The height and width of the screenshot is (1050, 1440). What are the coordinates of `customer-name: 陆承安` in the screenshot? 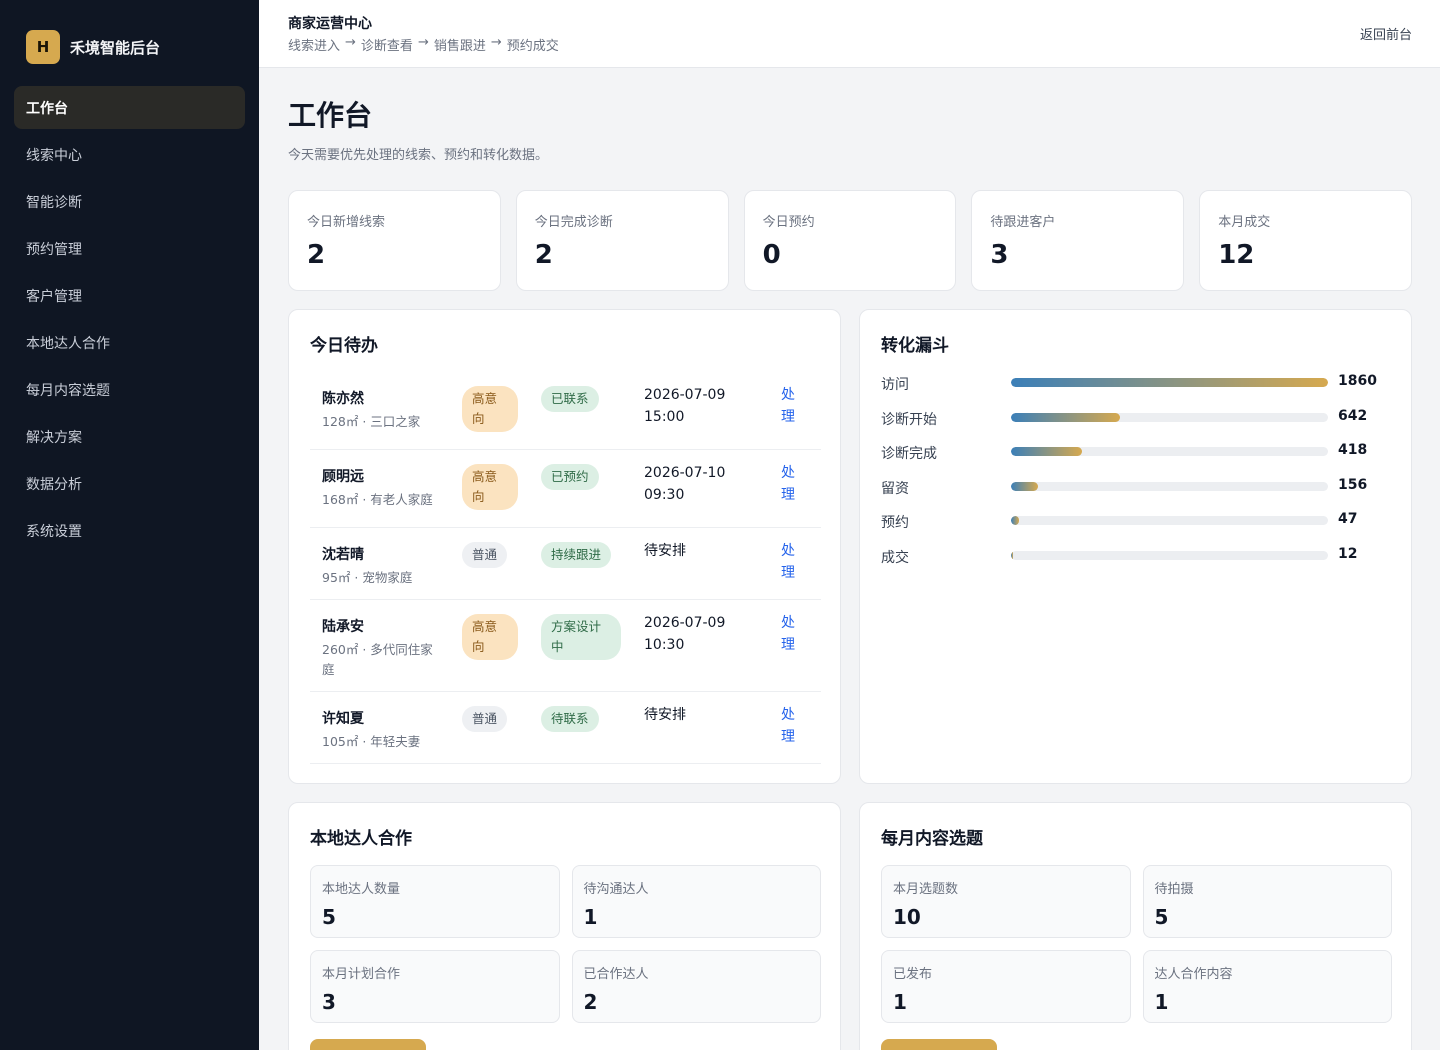 It's located at (343, 627).